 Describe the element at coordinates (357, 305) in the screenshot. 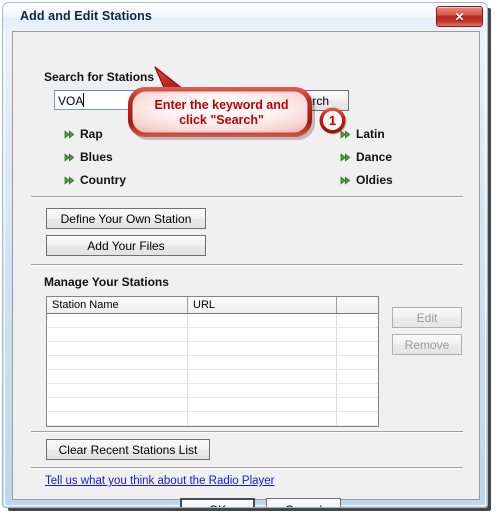

I see `column-header-extra` at that location.